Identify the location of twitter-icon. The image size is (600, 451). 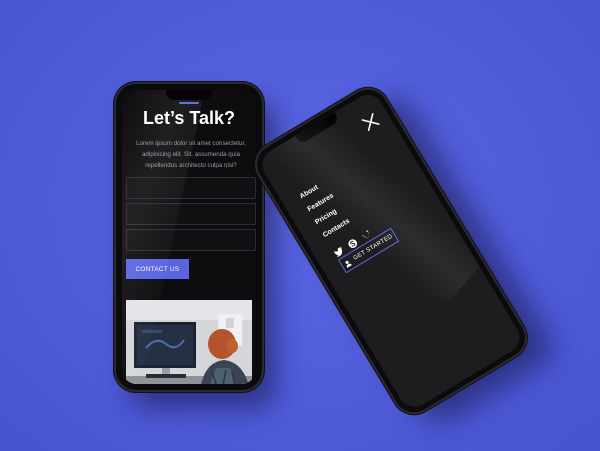
(337, 249).